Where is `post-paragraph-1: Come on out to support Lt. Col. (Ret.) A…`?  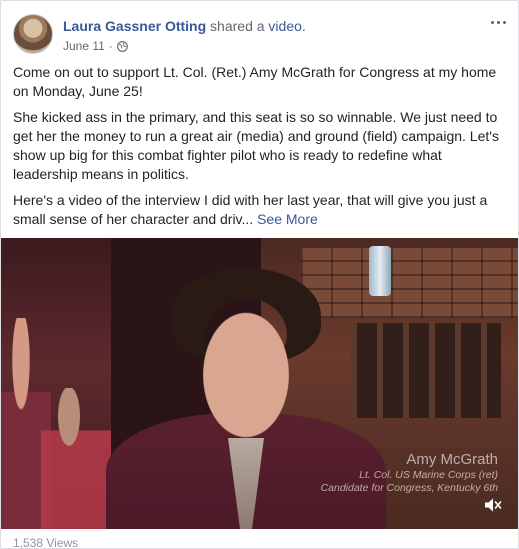 post-paragraph-1: Come on out to support Lt. Col. (Ret.) A… is located at coordinates (255, 81).